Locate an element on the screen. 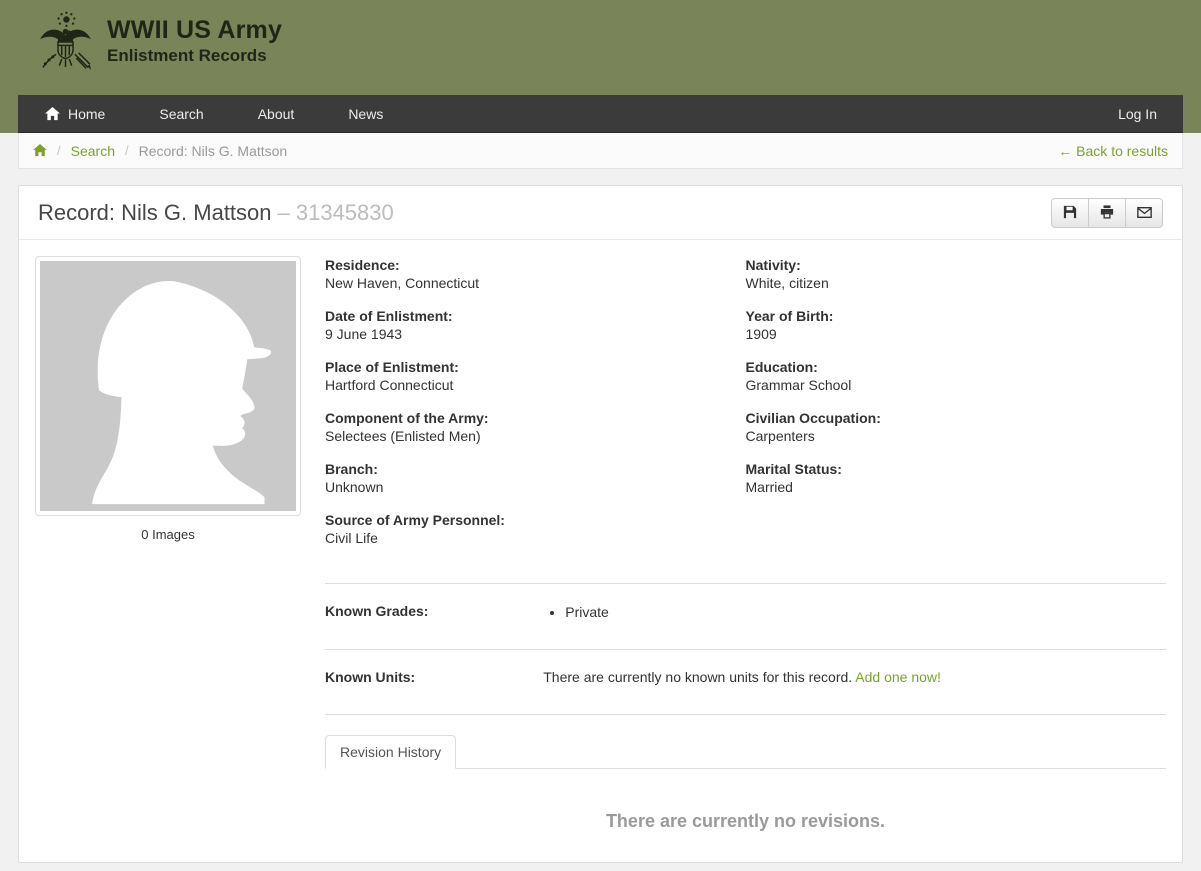  nav-menu: Home Search About News is located at coordinates (214, 113).